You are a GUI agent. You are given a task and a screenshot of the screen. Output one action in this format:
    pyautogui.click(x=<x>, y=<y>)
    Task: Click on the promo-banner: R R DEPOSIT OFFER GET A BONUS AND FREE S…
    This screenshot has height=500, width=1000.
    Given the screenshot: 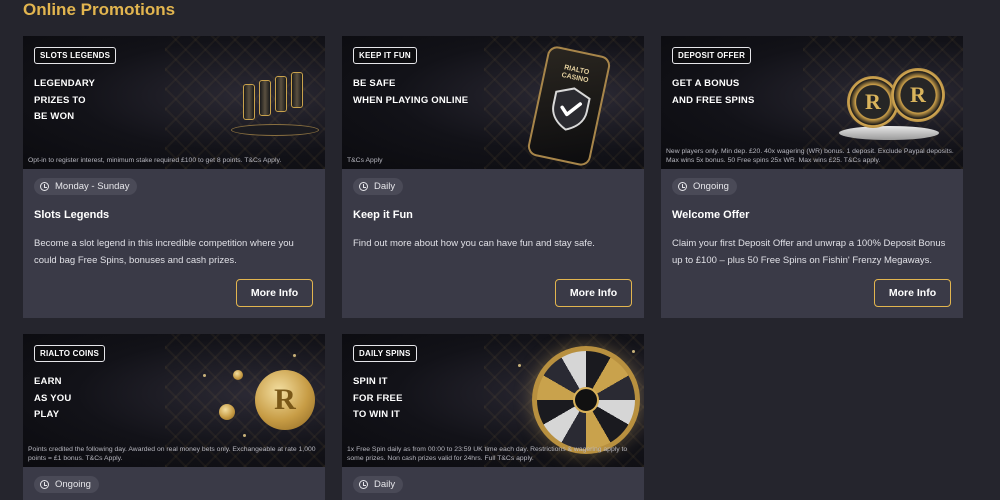 What is the action you would take?
    pyautogui.click(x=812, y=102)
    